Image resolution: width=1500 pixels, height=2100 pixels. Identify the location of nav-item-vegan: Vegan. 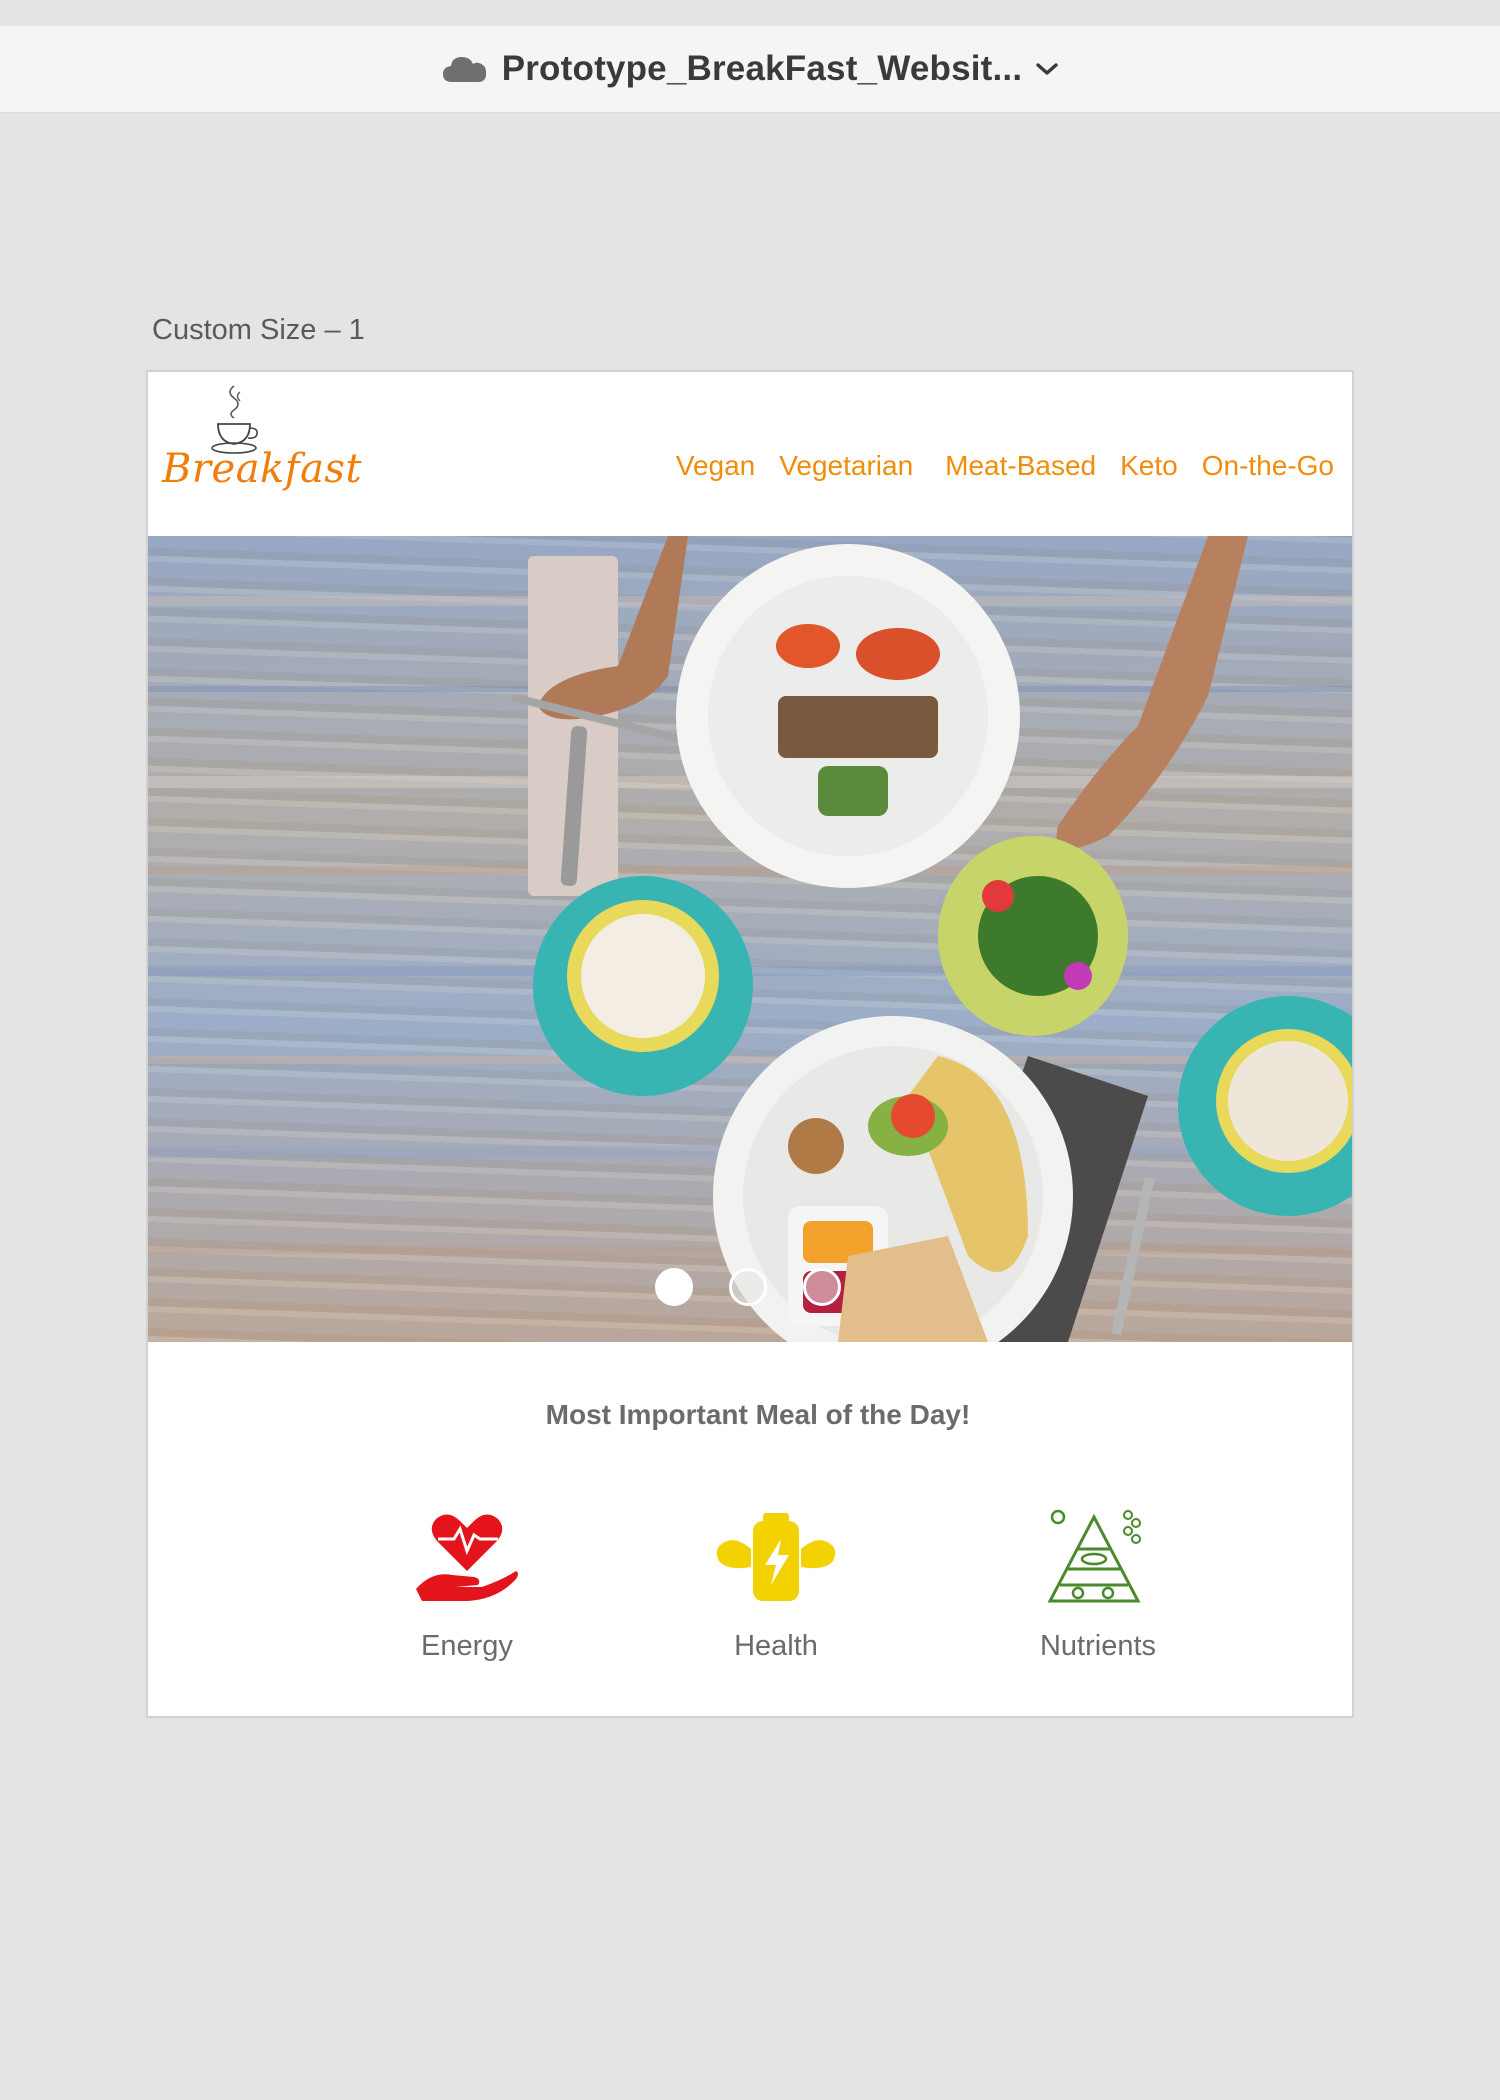
(715, 466).